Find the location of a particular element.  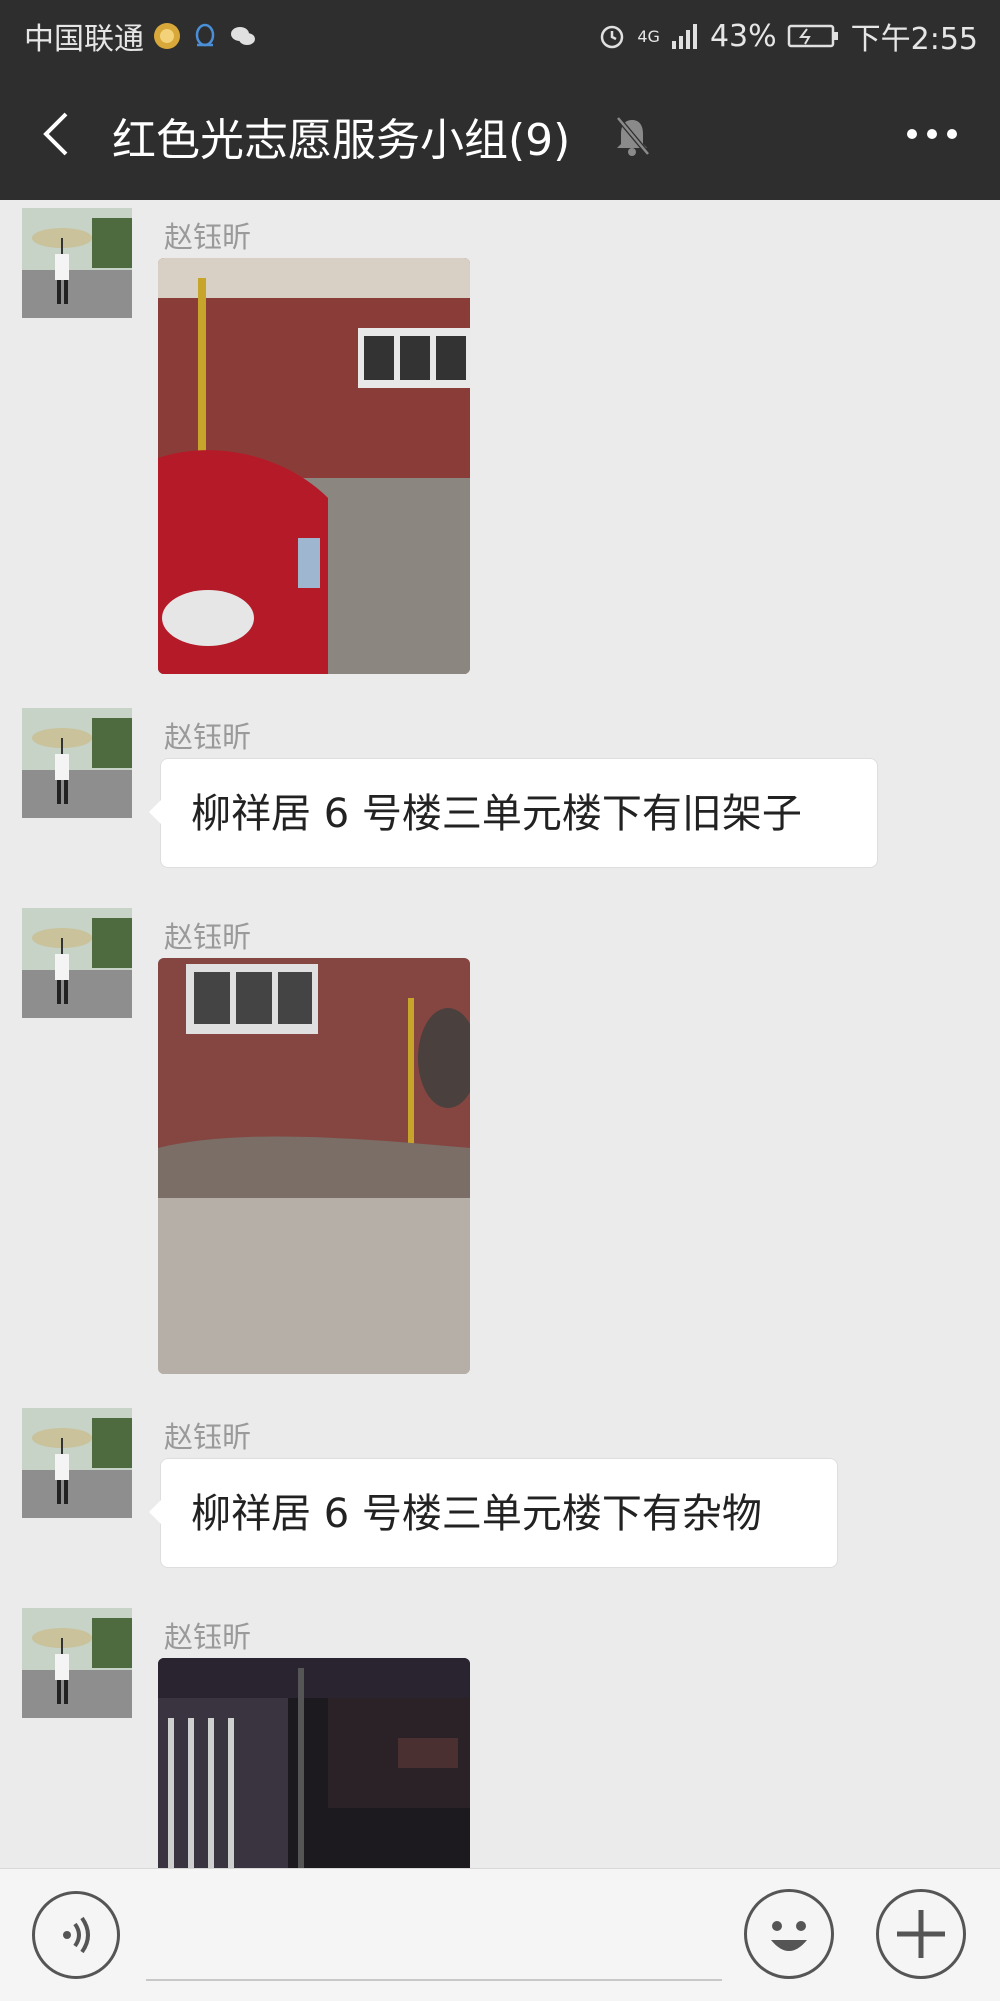

battery-icon is located at coordinates (812, 36).